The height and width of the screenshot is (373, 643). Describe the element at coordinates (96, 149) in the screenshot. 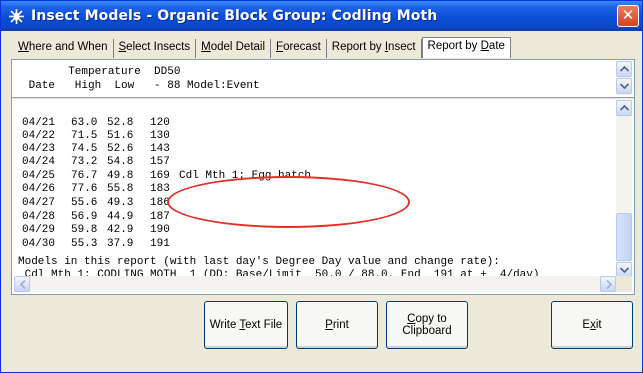

I see `table-row: 04/23 74.5 52.6 143` at that location.